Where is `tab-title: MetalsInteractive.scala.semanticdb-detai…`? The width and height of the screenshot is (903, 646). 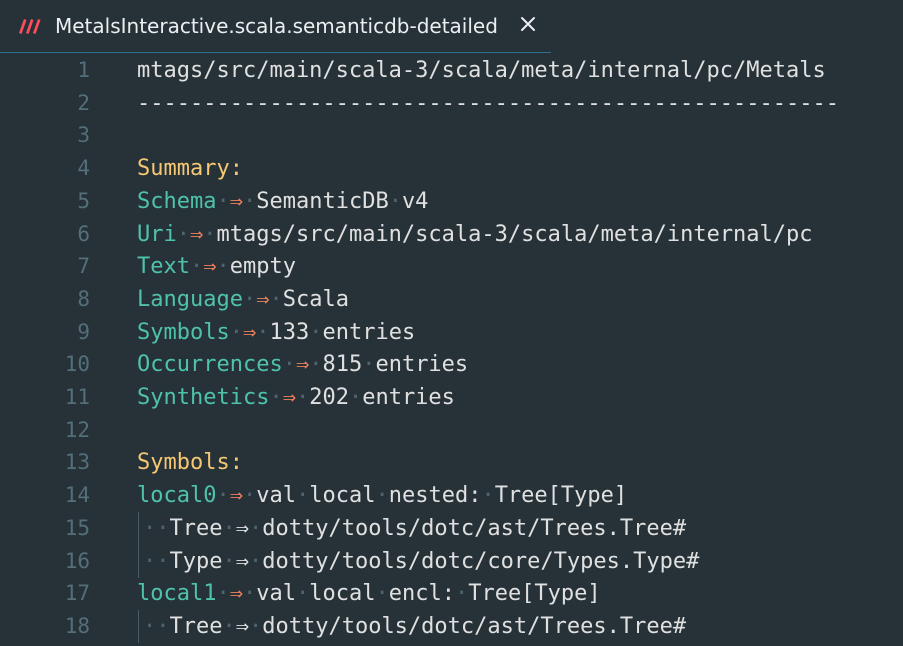 tab-title: MetalsInteractive.scala.semanticdb-detai… is located at coordinates (276, 26).